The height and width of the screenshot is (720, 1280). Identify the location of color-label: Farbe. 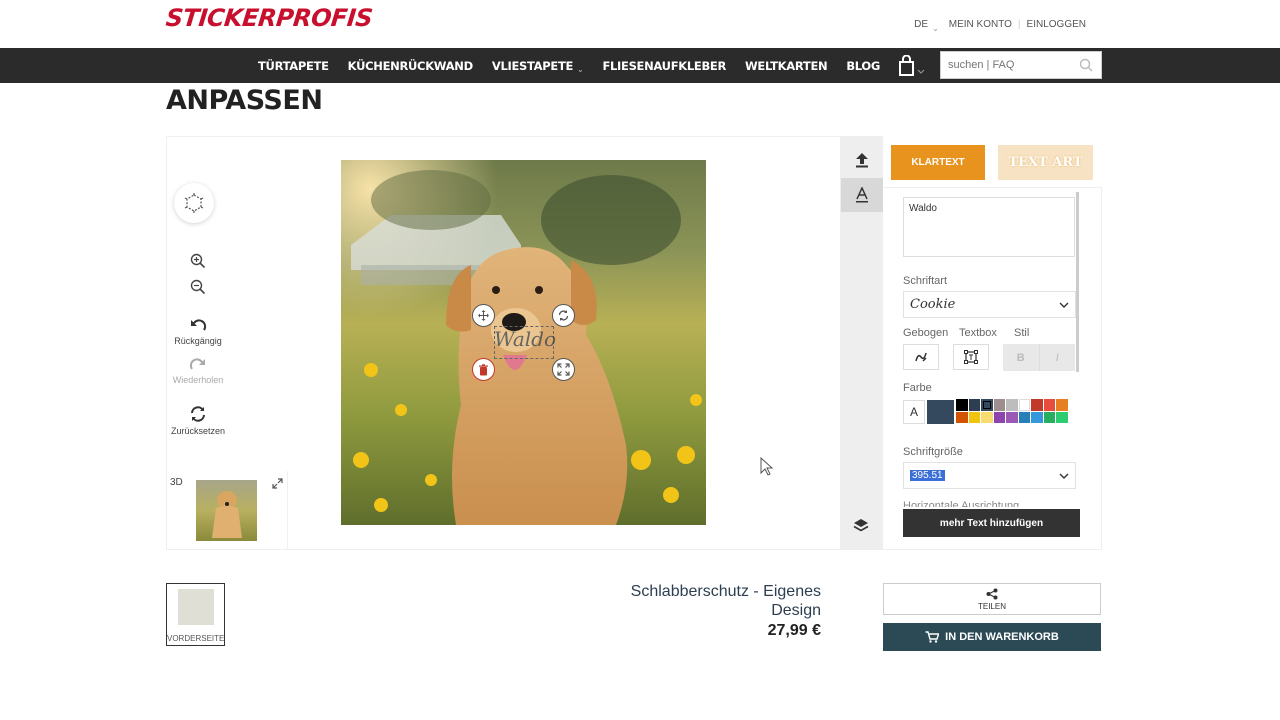
(917, 388).